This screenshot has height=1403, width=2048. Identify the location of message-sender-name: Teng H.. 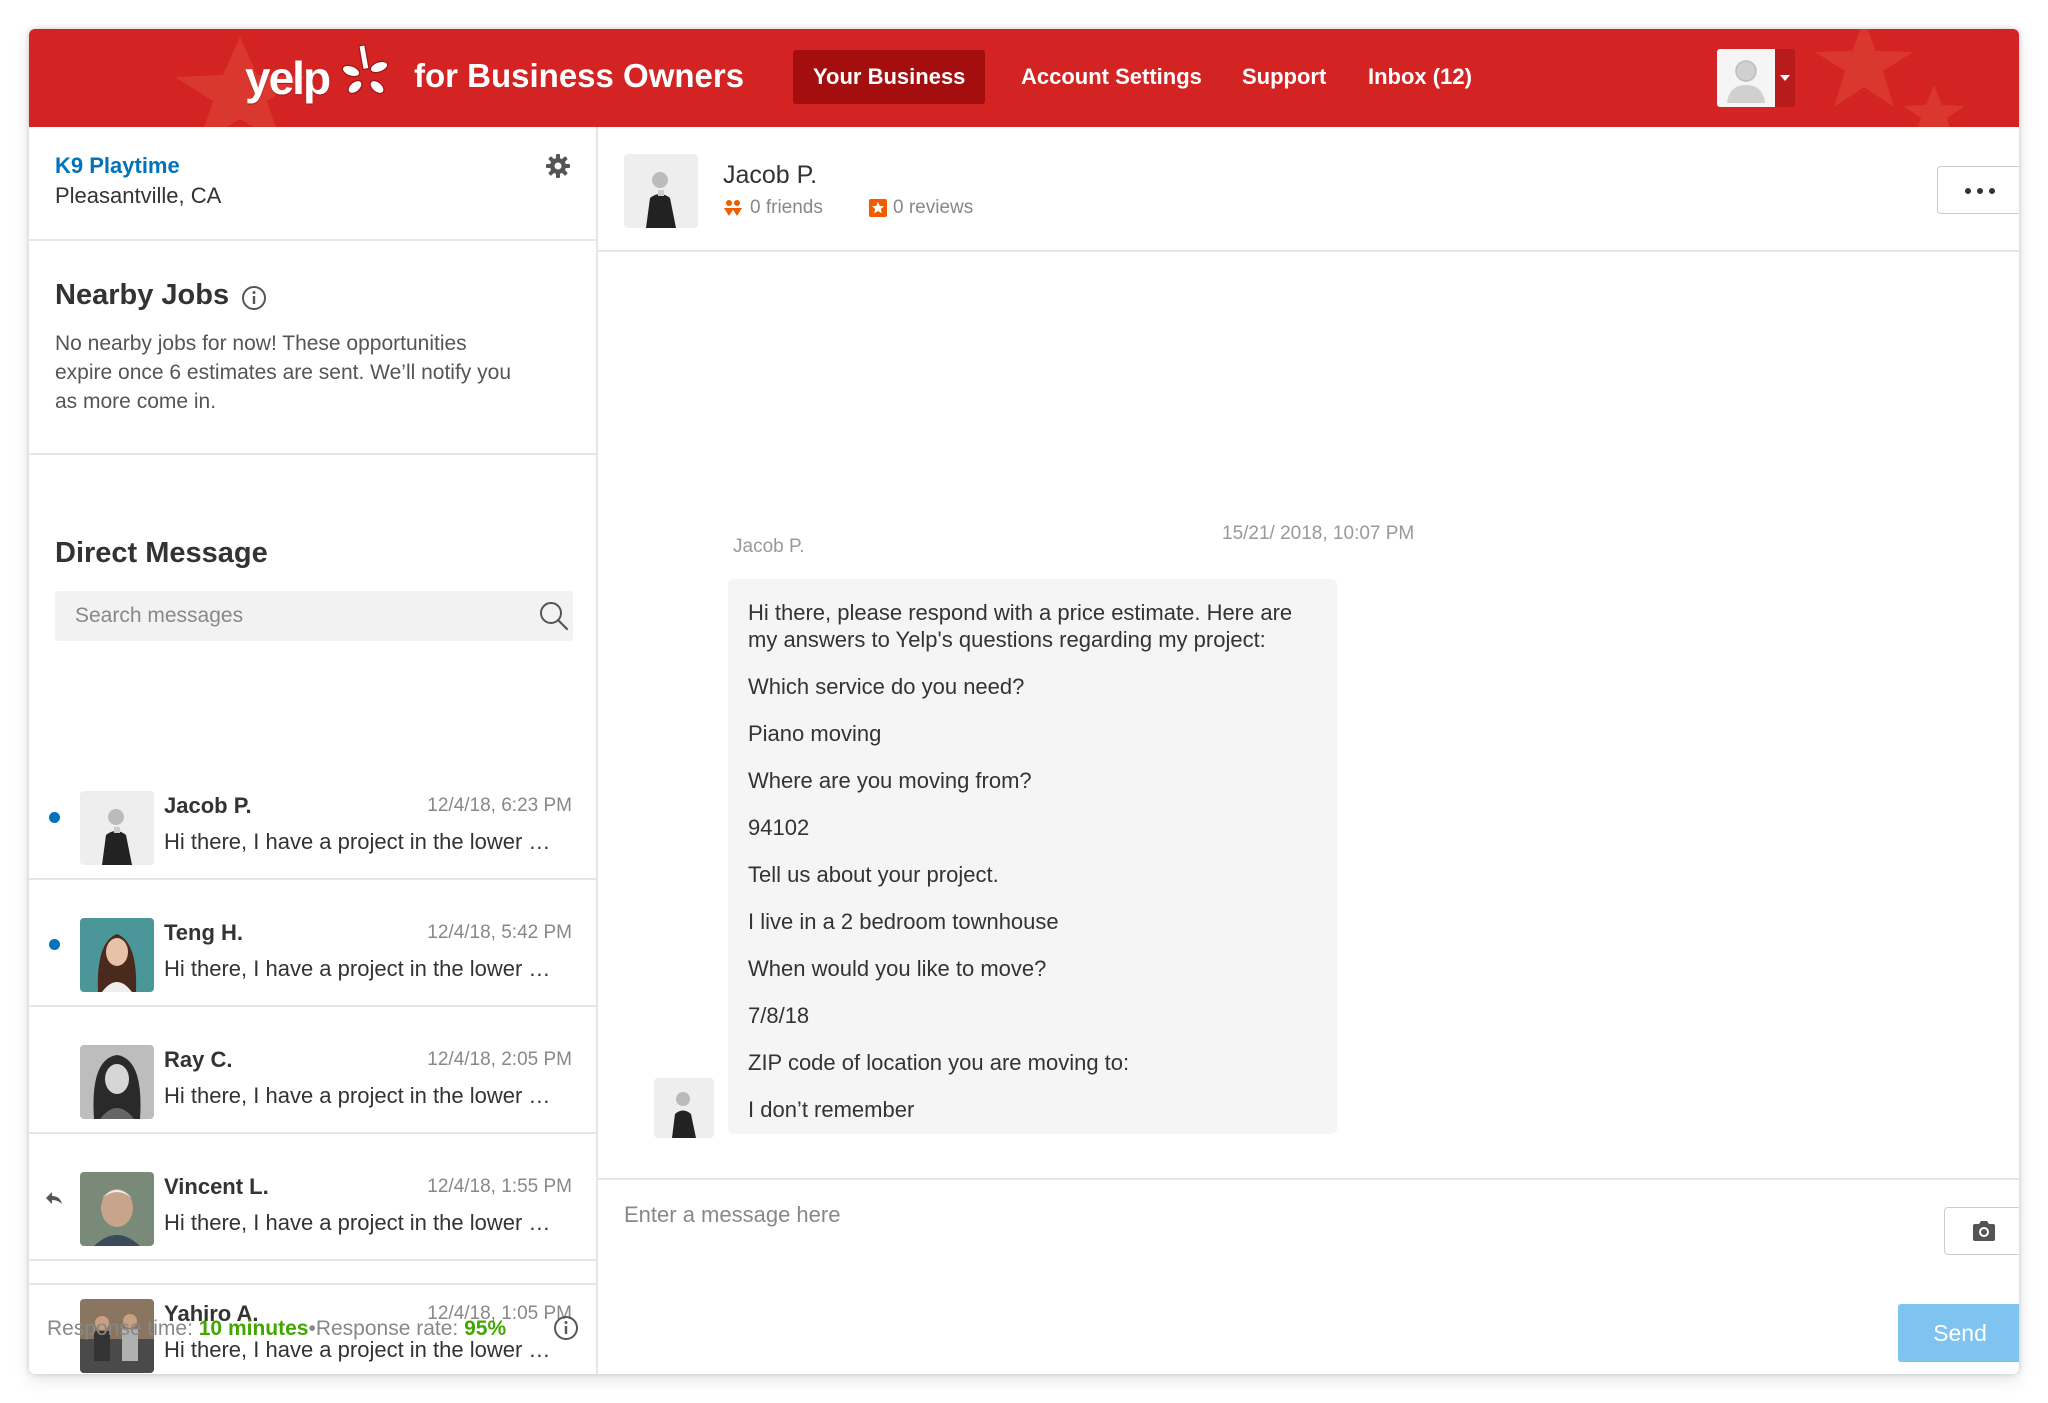
(204, 932).